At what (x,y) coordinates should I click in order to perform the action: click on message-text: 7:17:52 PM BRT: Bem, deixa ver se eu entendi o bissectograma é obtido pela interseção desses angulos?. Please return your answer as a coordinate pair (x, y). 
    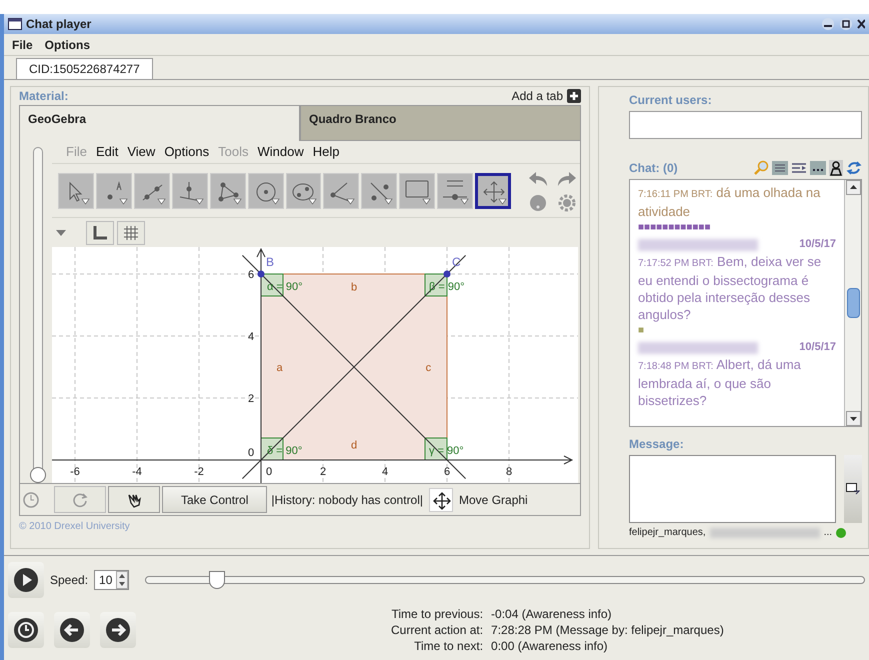
    Looking at the image, I should click on (730, 288).